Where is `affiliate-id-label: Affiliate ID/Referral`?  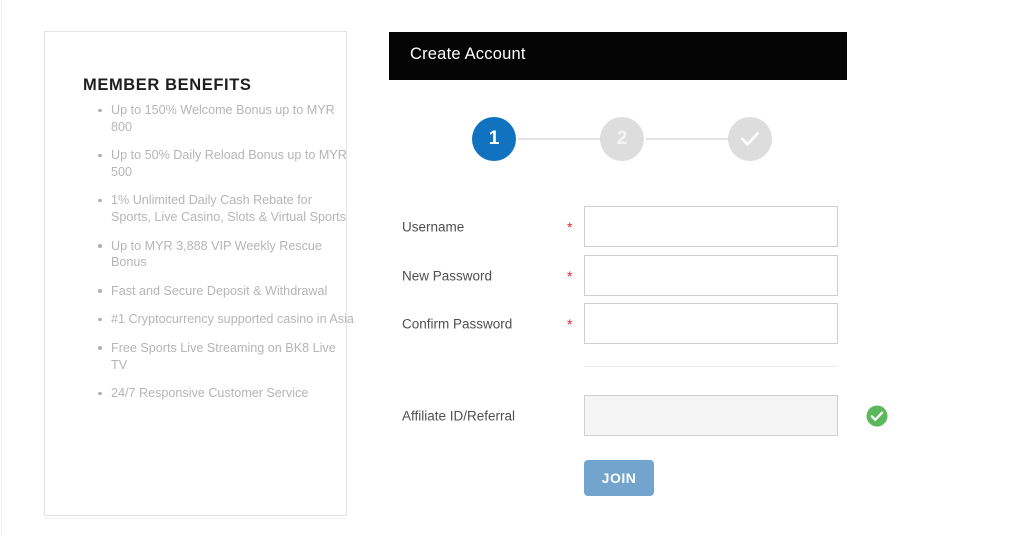 affiliate-id-label: Affiliate ID/Referral is located at coordinates (459, 415).